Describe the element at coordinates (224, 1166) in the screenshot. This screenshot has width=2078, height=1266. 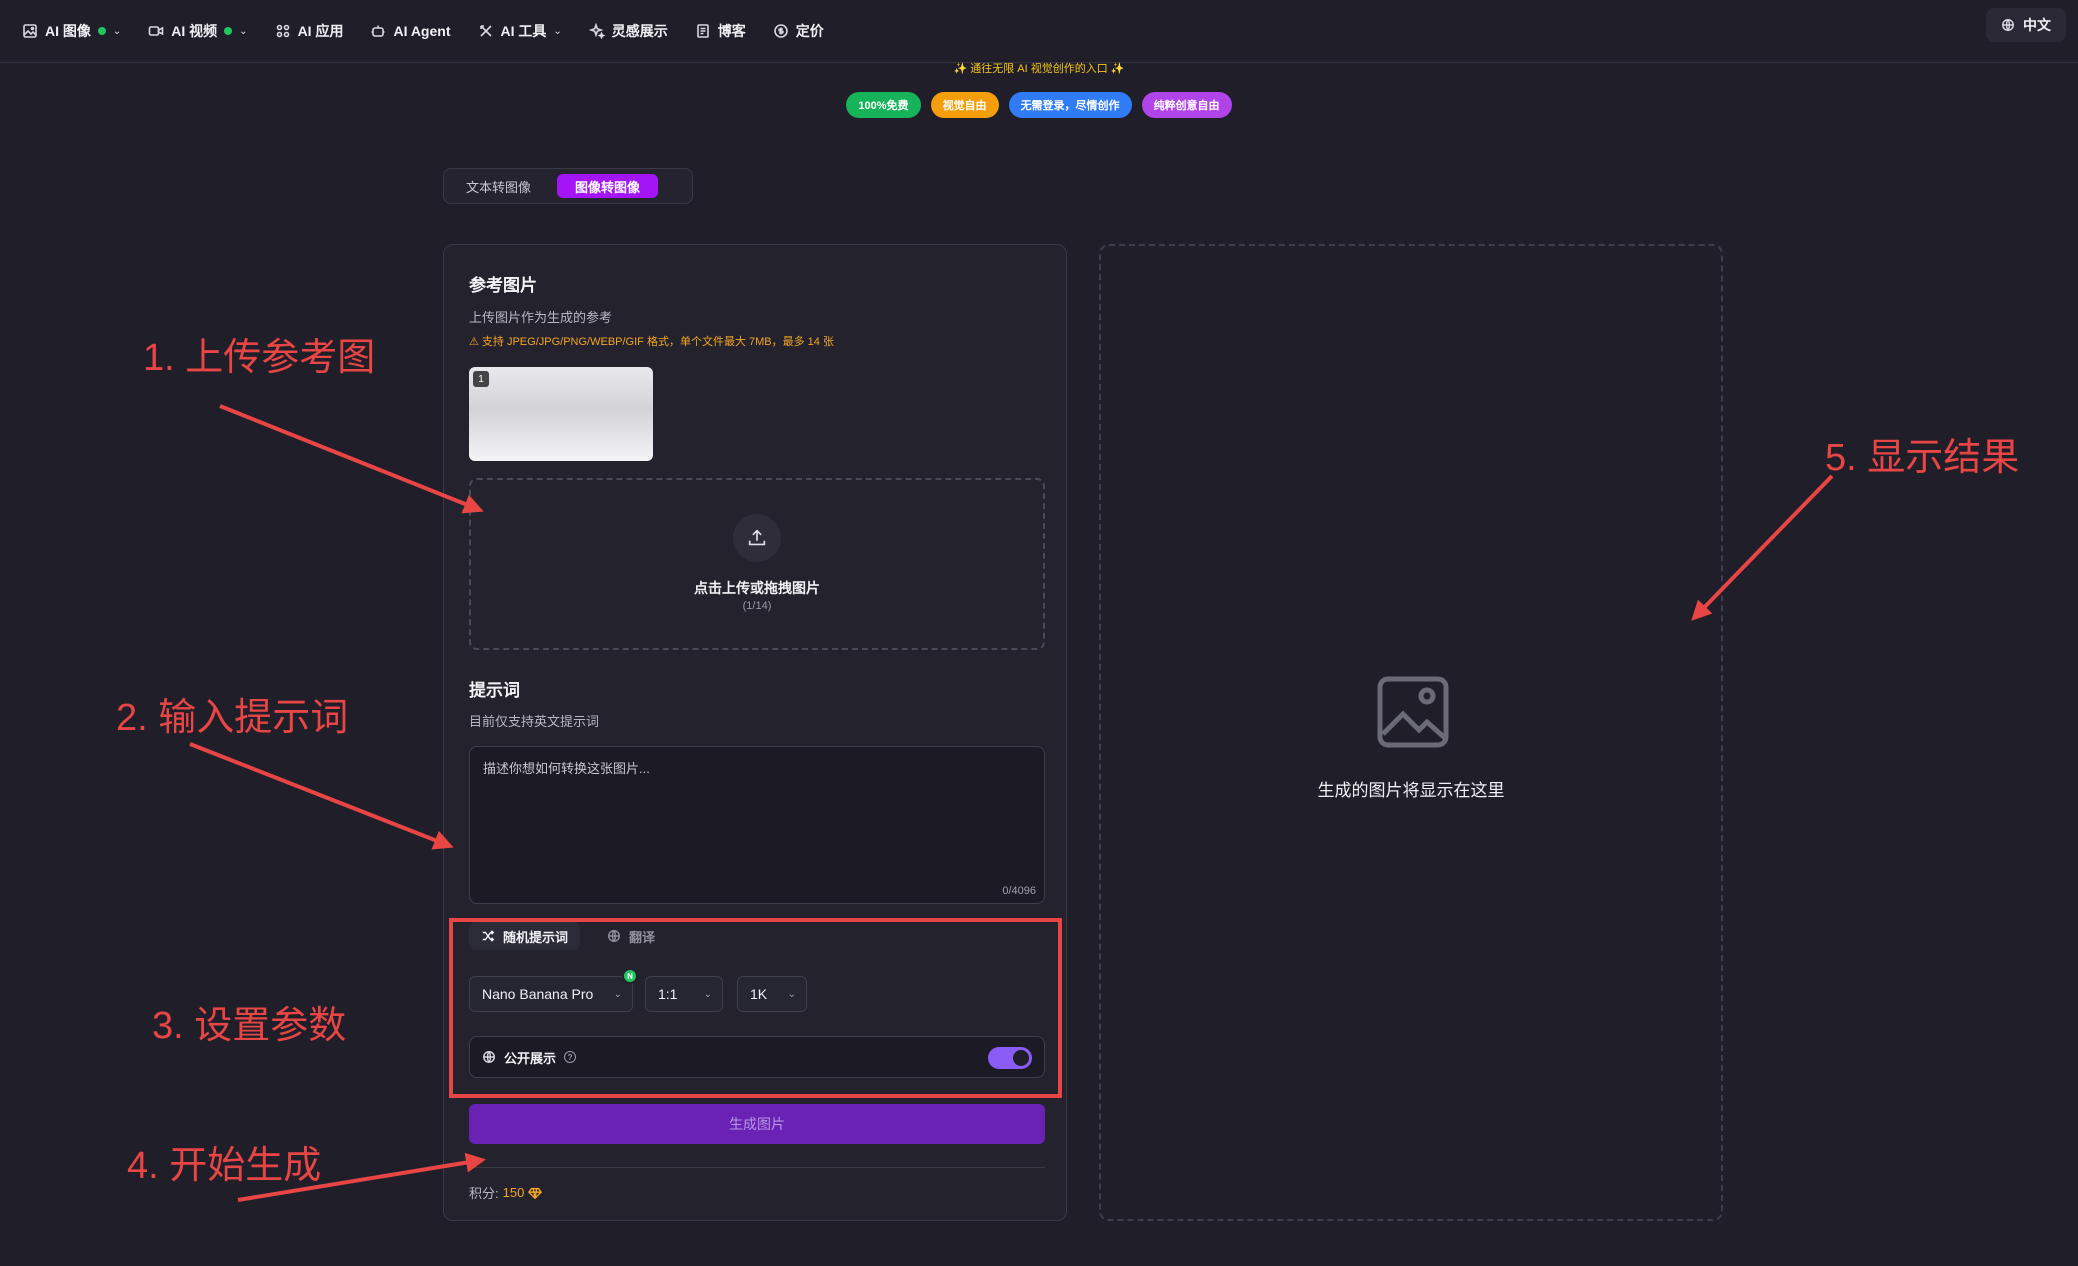
I see `annotation-step-4: 4. 开始生成` at that location.